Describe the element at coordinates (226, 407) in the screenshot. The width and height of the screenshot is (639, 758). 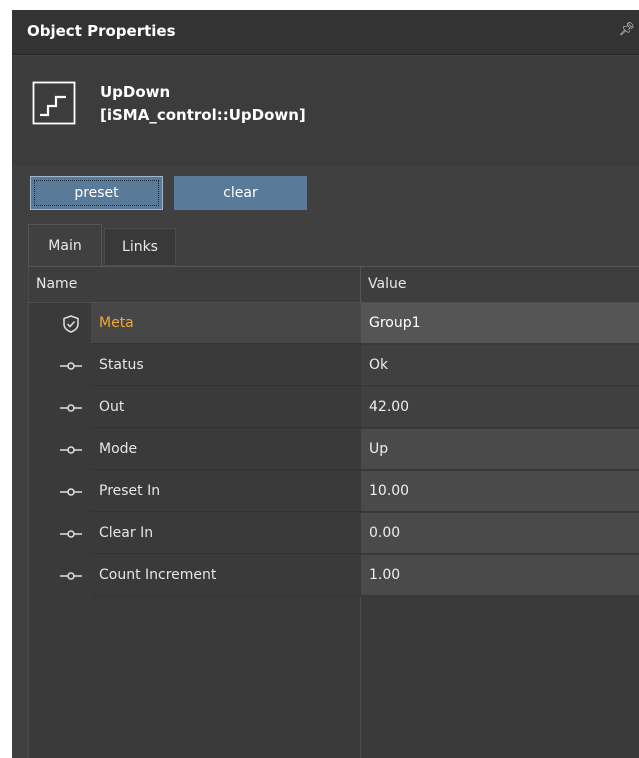
I see `property-name: Out` at that location.